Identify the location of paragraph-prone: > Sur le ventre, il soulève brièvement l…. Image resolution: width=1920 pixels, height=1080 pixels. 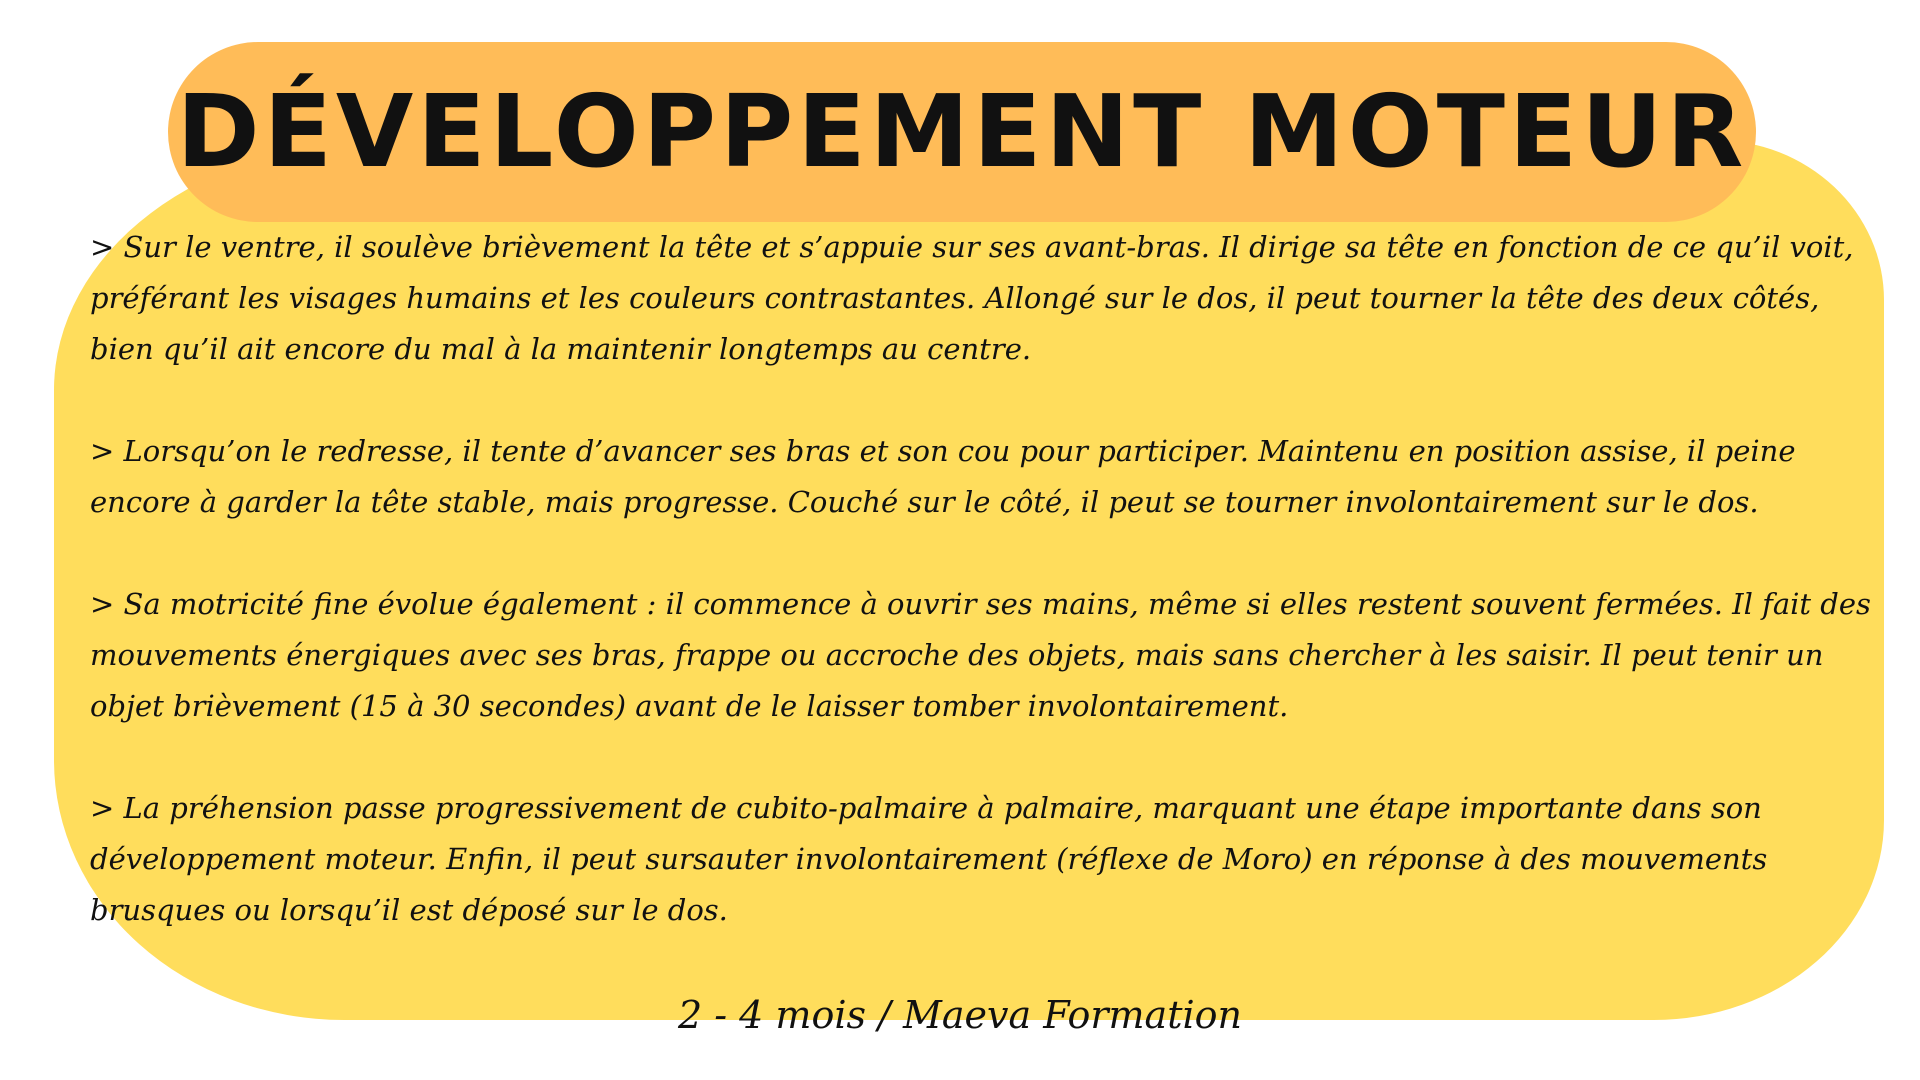
(972, 298).